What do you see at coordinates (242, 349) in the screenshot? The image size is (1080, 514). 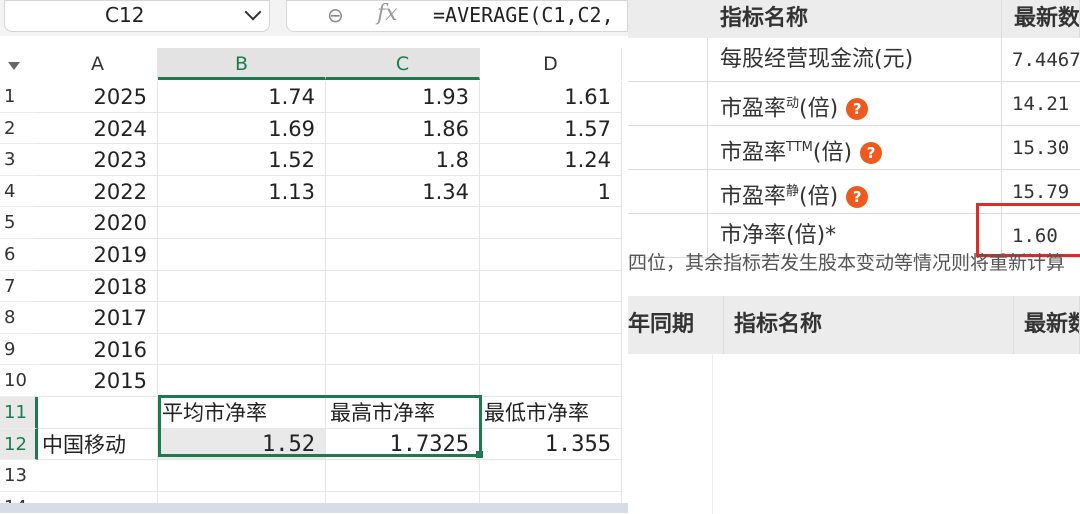 I see `cell-b9` at bounding box center [242, 349].